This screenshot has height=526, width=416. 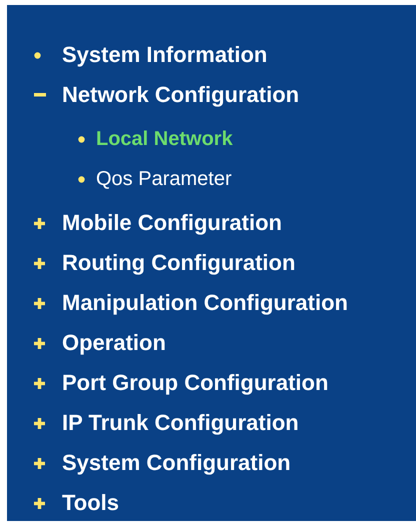 What do you see at coordinates (91, 503) in the screenshot?
I see `menu-item: Tools` at bounding box center [91, 503].